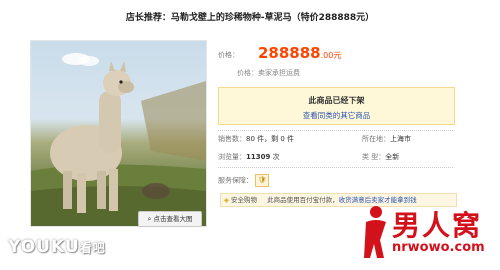 The image size is (500, 270). I want to click on delisted-notice: 此商品已经下架 查看同类的其它商品, so click(336, 106).